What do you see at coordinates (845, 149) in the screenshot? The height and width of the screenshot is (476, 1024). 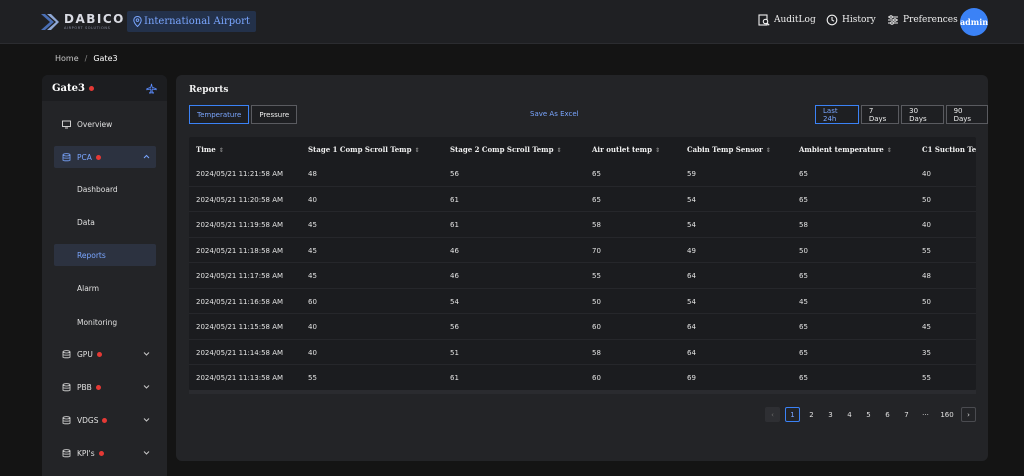 I see `column-header: Ambient temperature ⇕` at bounding box center [845, 149].